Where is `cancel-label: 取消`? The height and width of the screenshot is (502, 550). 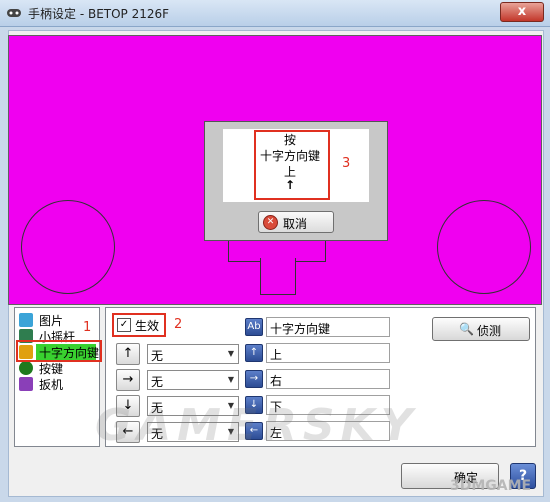
cancel-label: 取消 is located at coordinates (295, 224).